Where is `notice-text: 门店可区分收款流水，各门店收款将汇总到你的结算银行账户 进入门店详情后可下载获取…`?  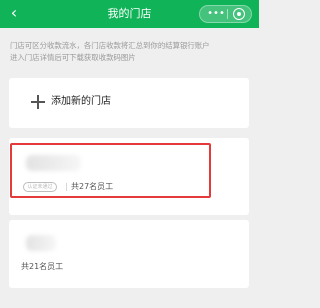
notice-text: 门店可区分收款流水，各门店收款将汇总到你的结算银行账户 进入门店详情后可下载获取… is located at coordinates (131, 52).